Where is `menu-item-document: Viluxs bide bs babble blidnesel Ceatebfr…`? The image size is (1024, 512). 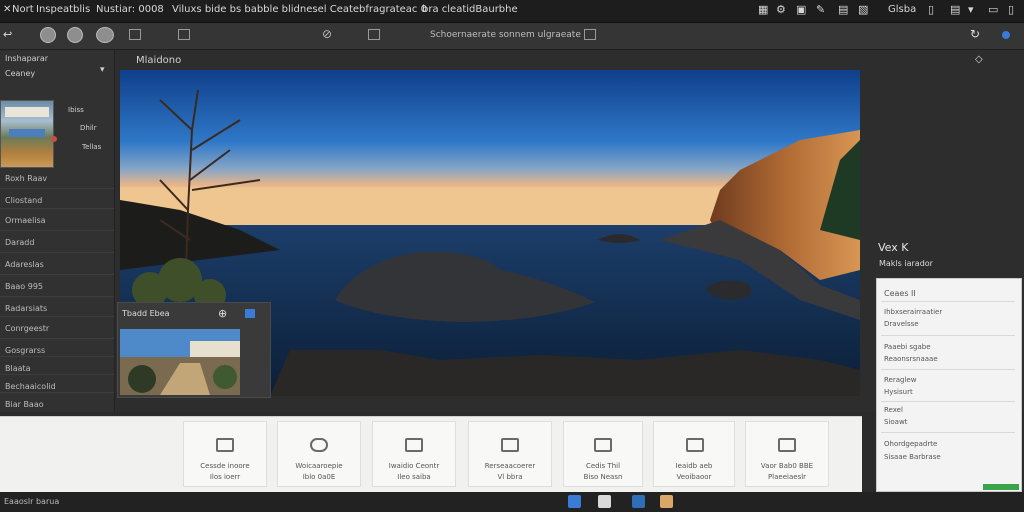 menu-item-document: Viluxs bide bs babble blidnesel Ceatebfr… is located at coordinates (299, 9).